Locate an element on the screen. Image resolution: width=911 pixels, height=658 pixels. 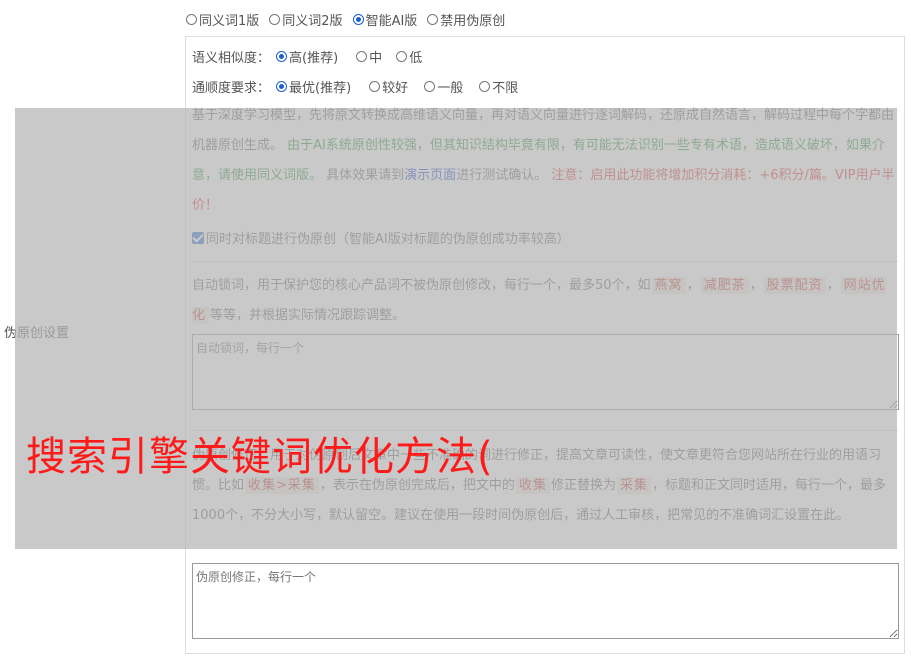
overlay-ad-text: 搜索引擎关键词优化方法( is located at coordinates (260, 457).